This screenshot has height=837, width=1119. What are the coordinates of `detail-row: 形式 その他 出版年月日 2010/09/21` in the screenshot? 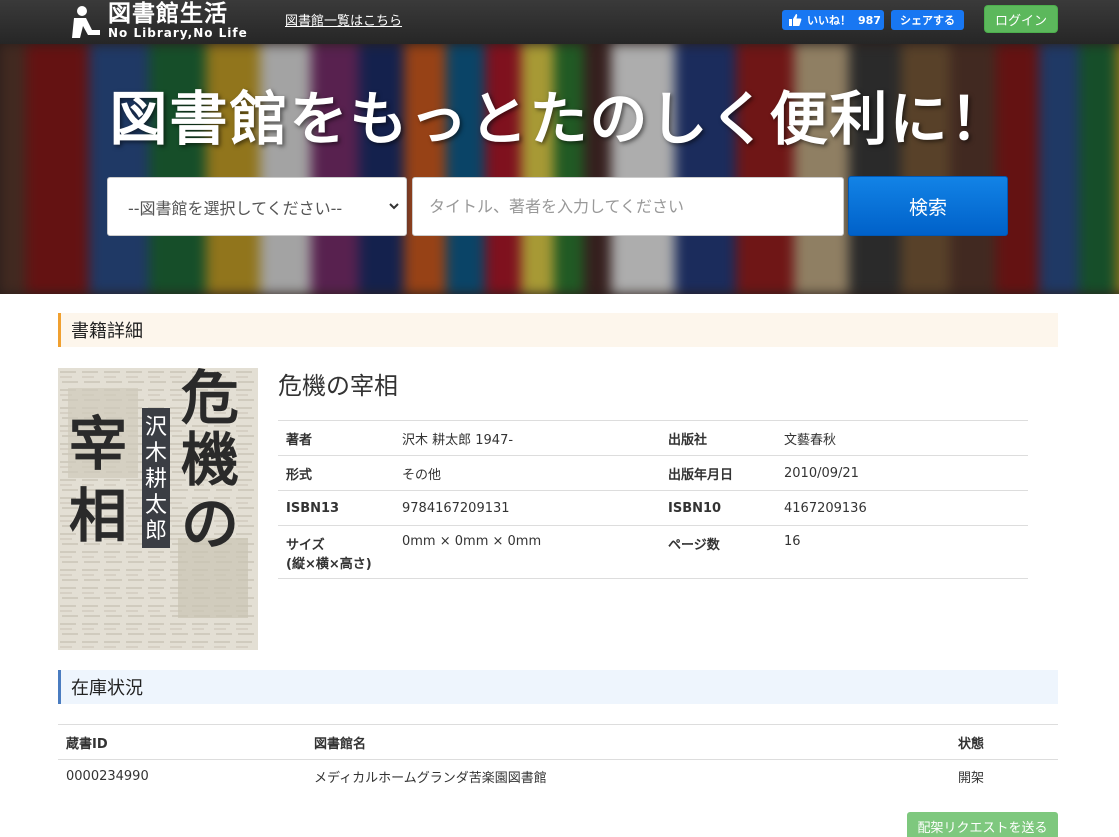 It's located at (653, 473).